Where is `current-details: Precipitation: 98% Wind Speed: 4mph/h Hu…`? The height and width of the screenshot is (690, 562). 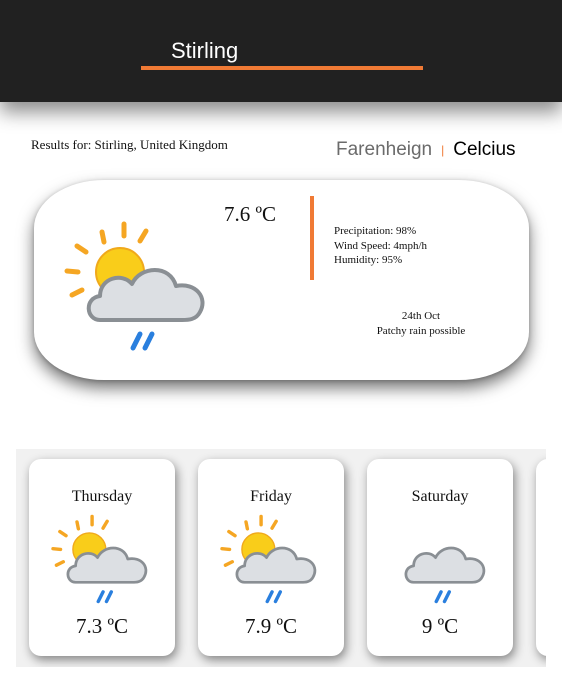 current-details: Precipitation: 98% Wind Speed: 4mph/h Hu… is located at coordinates (380, 246).